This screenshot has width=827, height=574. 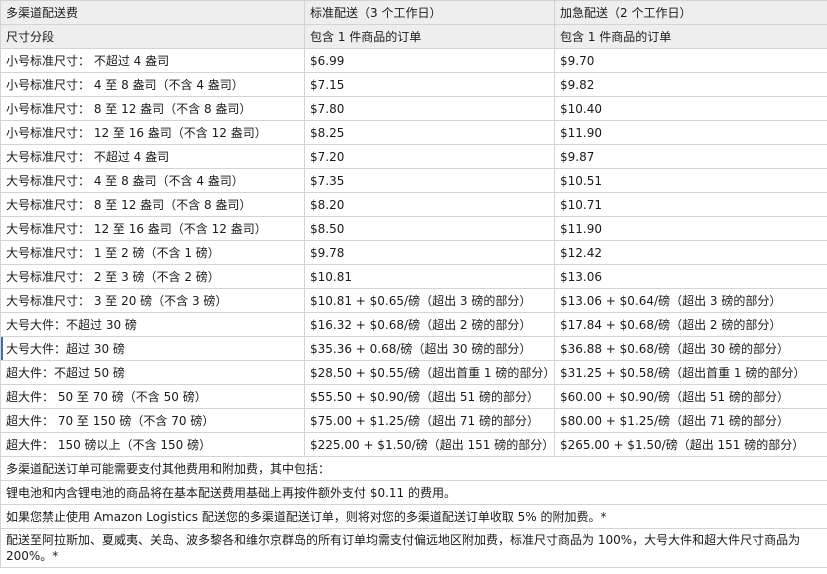 I want to click on tier-cell: 大号标准尺寸： 3 至 20 磅（不含 3 磅）, so click(x=152, y=300).